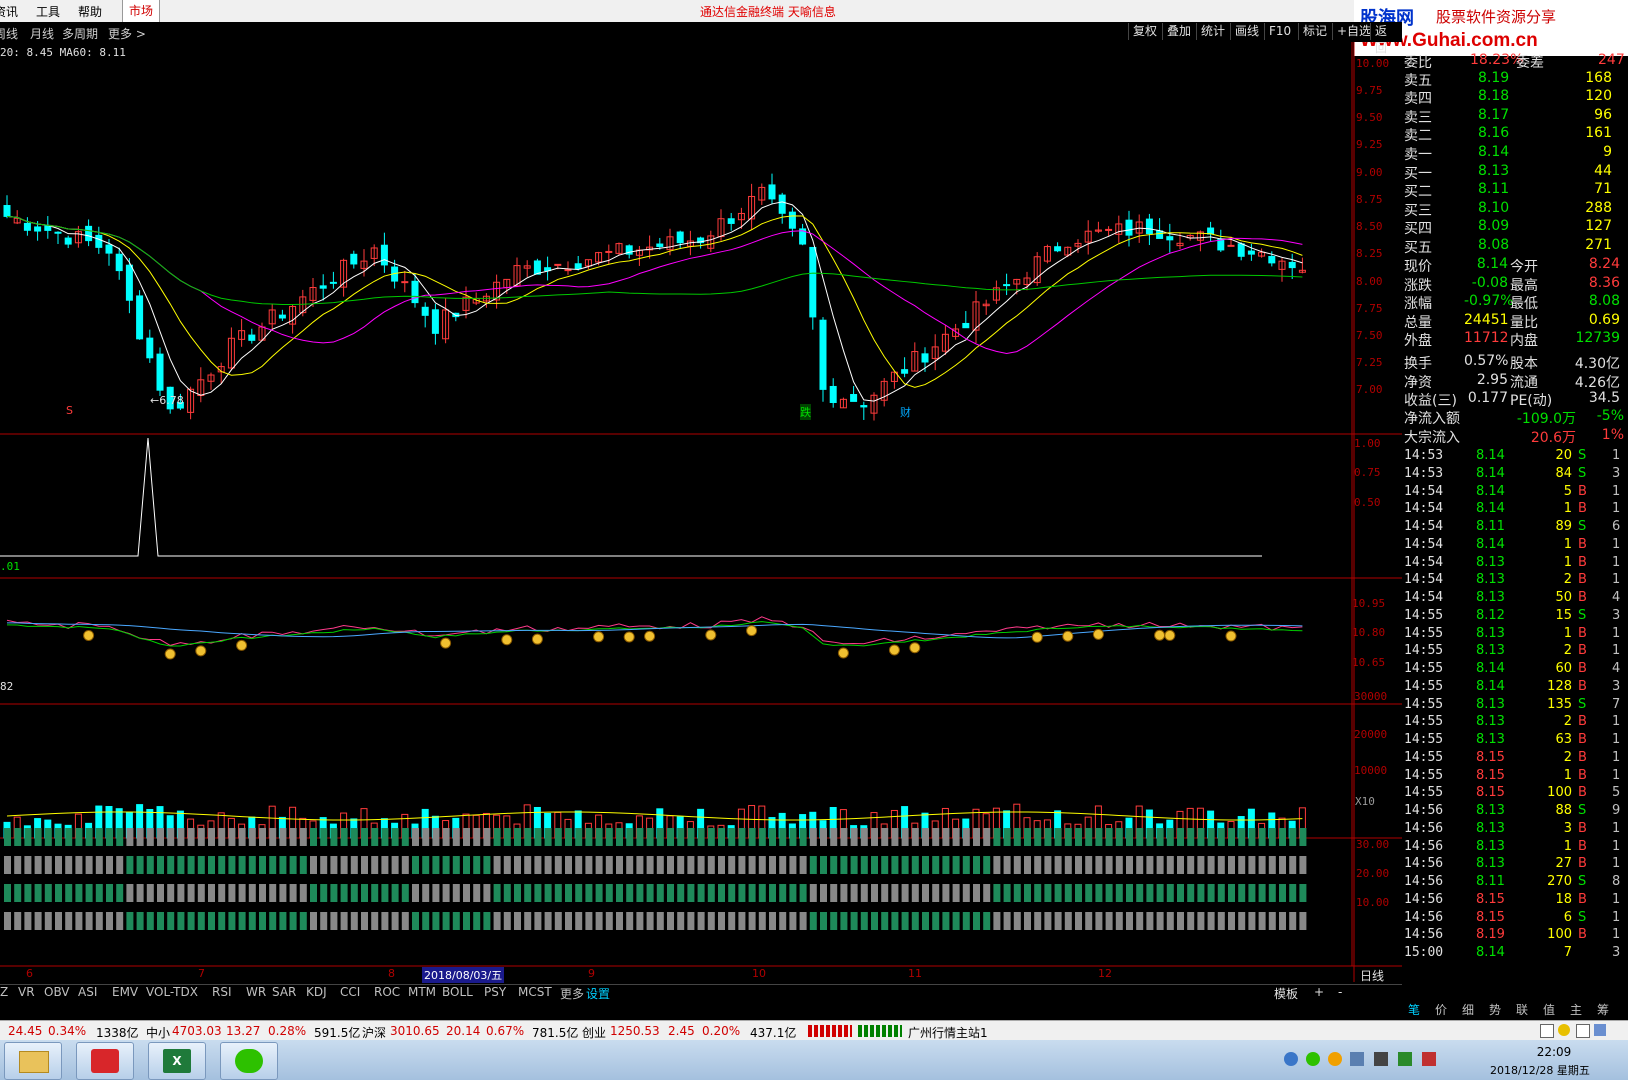 The height and width of the screenshot is (1080, 1628). Describe the element at coordinates (1515, 246) in the screenshot. I see `bid-row: 买五 8.08 271` at that location.